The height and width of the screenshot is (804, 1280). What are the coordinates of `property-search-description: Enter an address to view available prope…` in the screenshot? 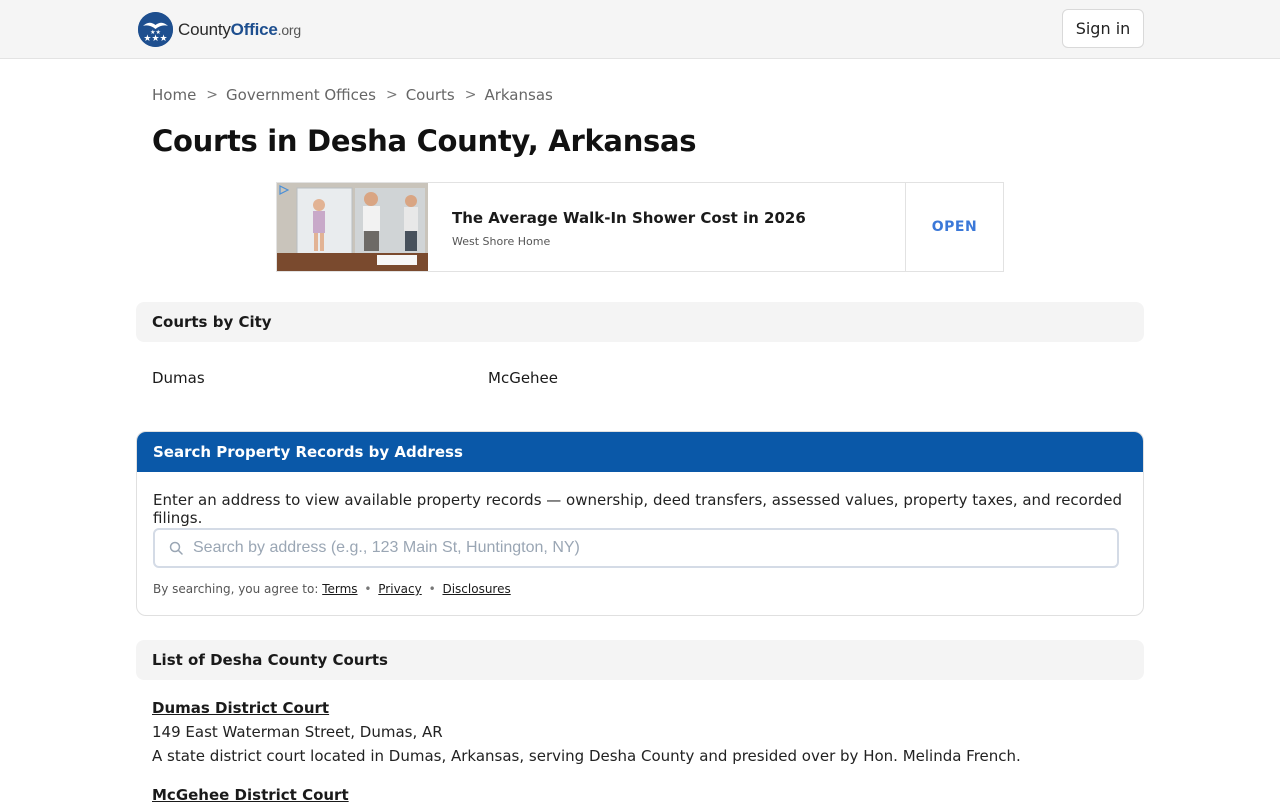 It's located at (638, 509).